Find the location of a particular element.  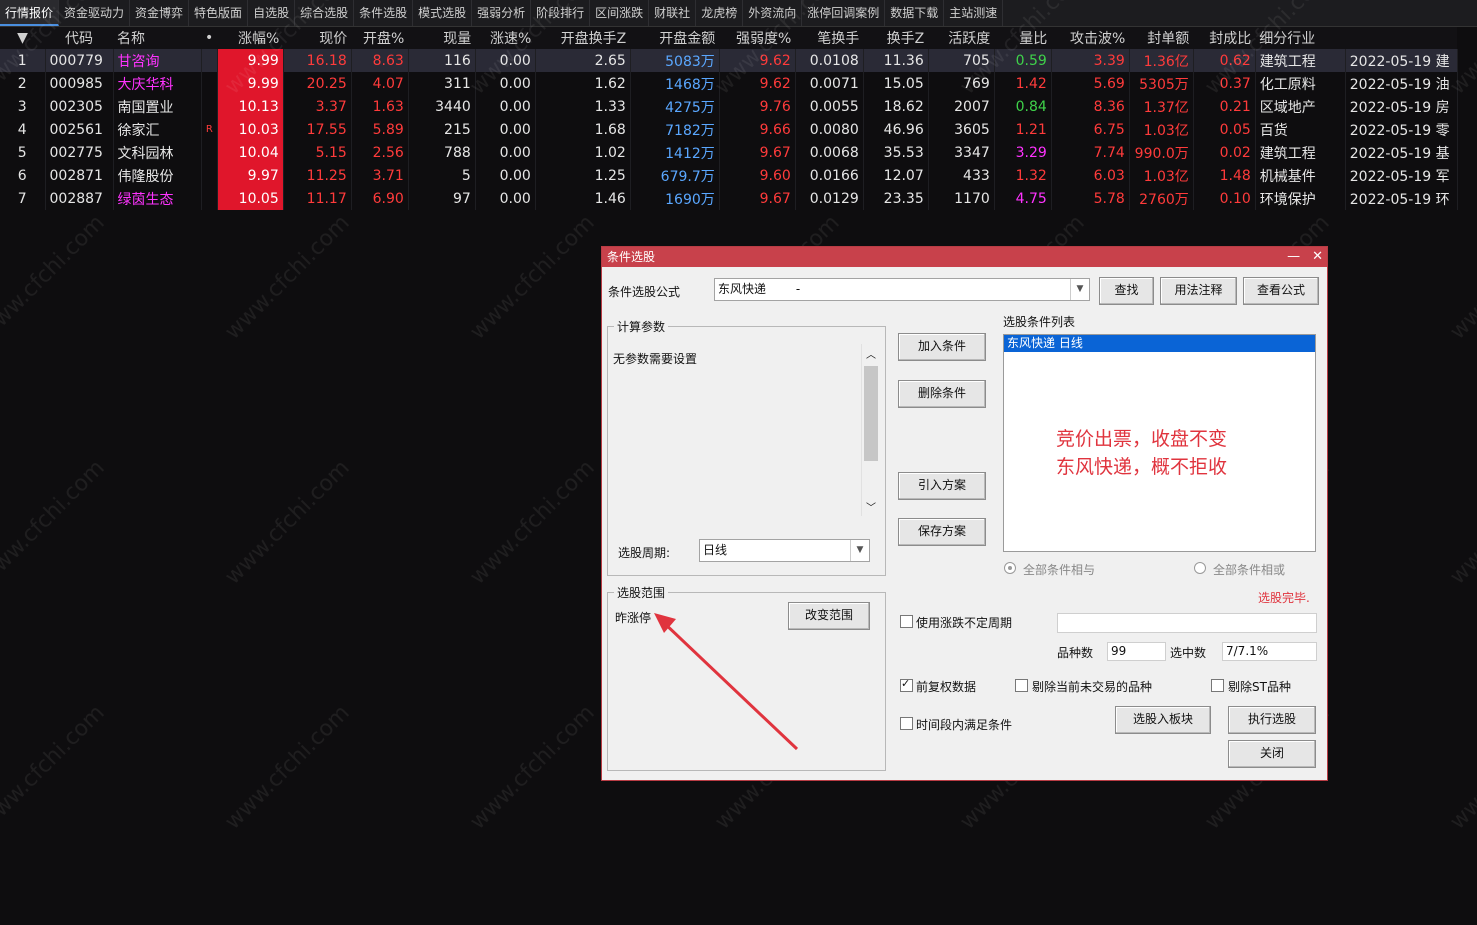

scroll-thumb is located at coordinates (871, 413).